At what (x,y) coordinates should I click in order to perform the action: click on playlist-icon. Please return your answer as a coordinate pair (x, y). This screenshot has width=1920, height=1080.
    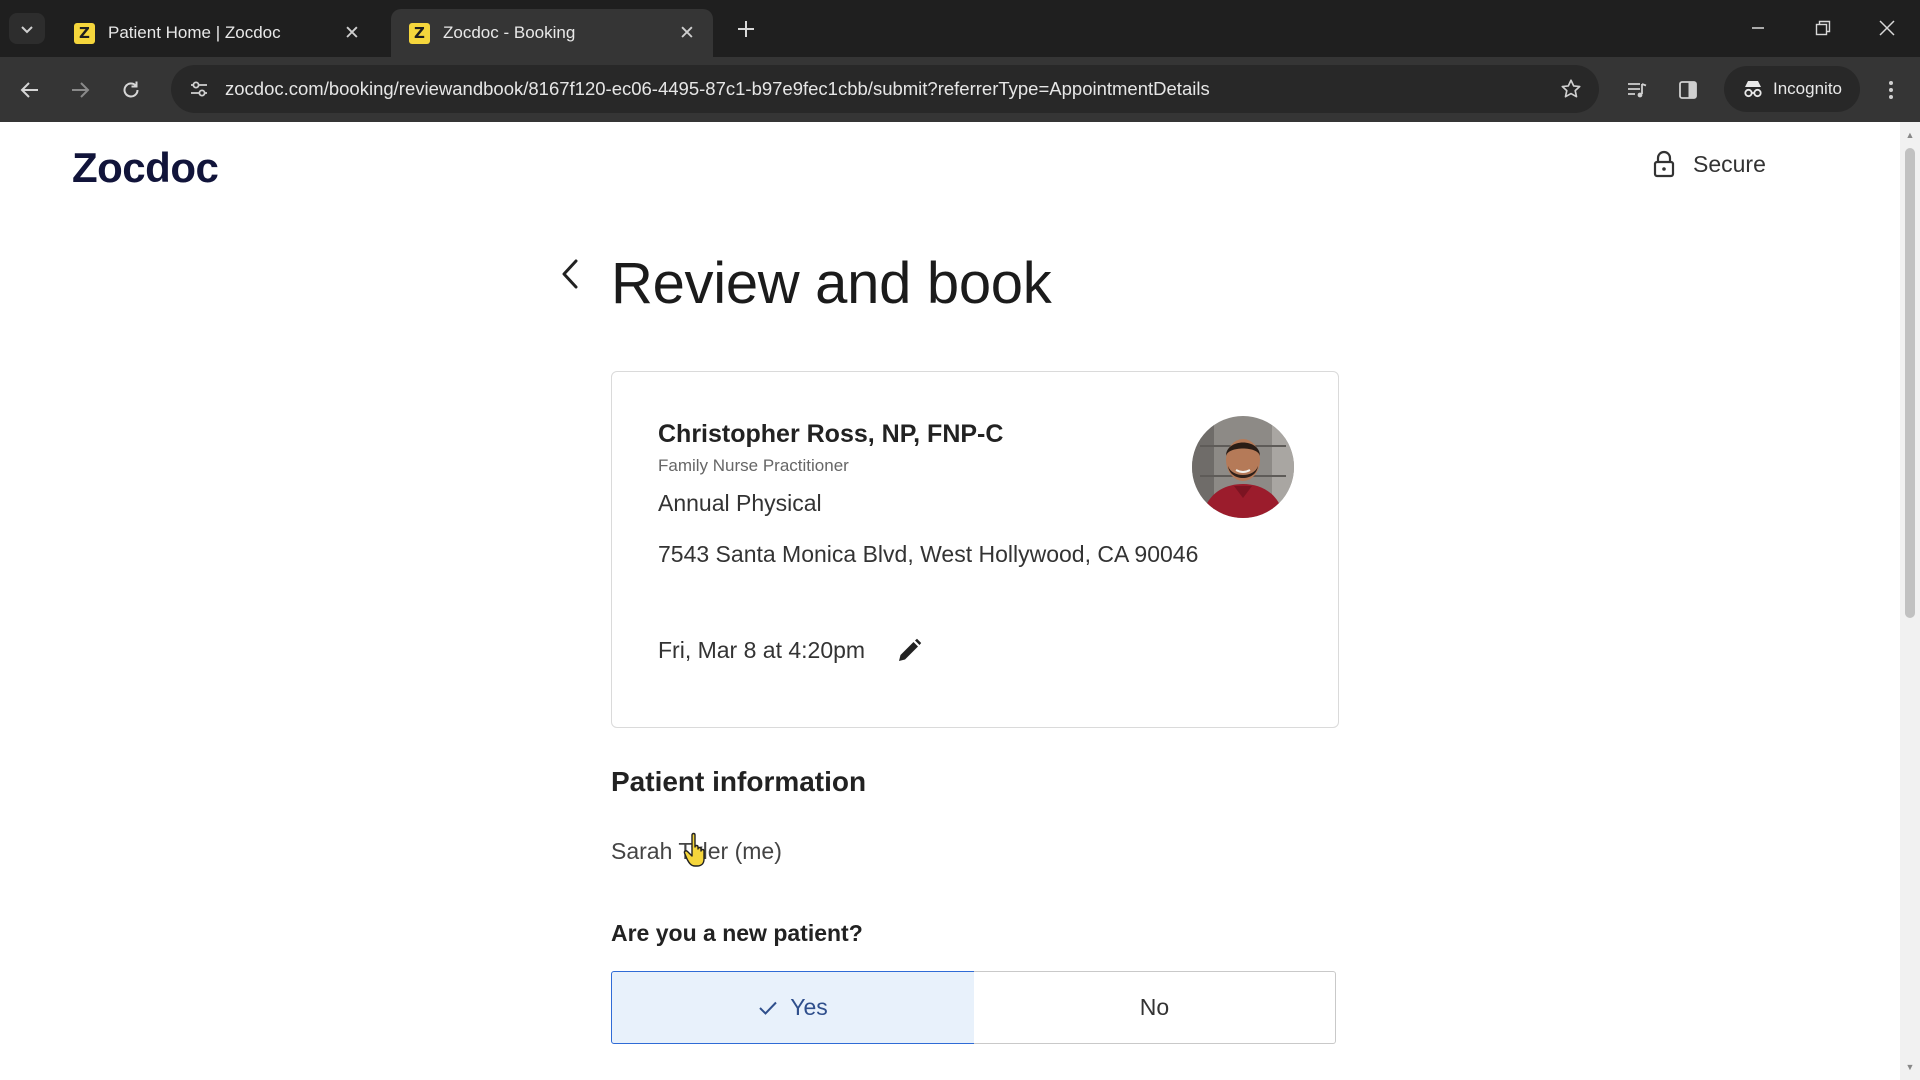
    Looking at the image, I should click on (1637, 90).